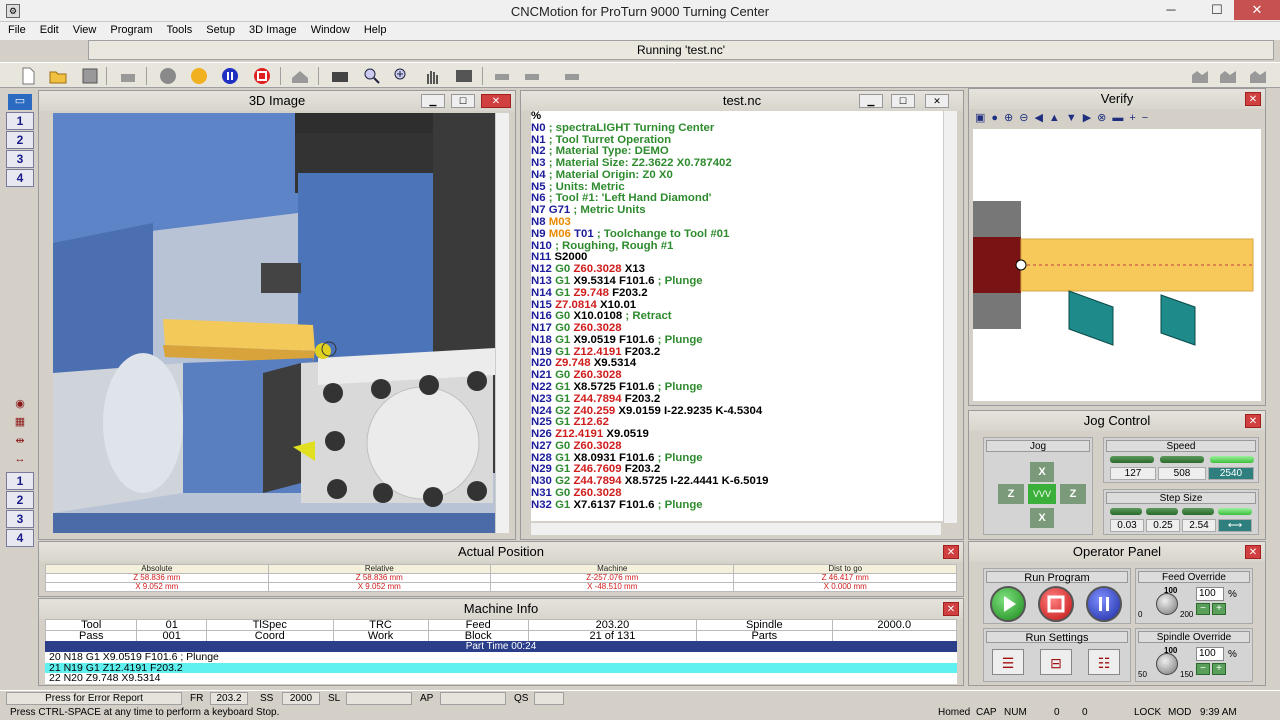 The image size is (1280, 720). Describe the element at coordinates (300, 76) in the screenshot. I see `home-icon` at that location.